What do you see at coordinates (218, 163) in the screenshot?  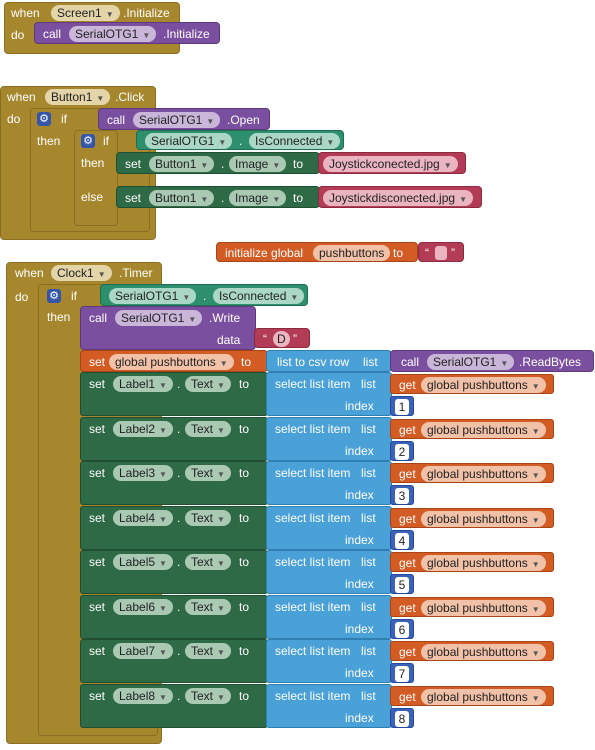 I see `set-button1-image-connected-block: set Button1 ▼ . Image ▼ to` at bounding box center [218, 163].